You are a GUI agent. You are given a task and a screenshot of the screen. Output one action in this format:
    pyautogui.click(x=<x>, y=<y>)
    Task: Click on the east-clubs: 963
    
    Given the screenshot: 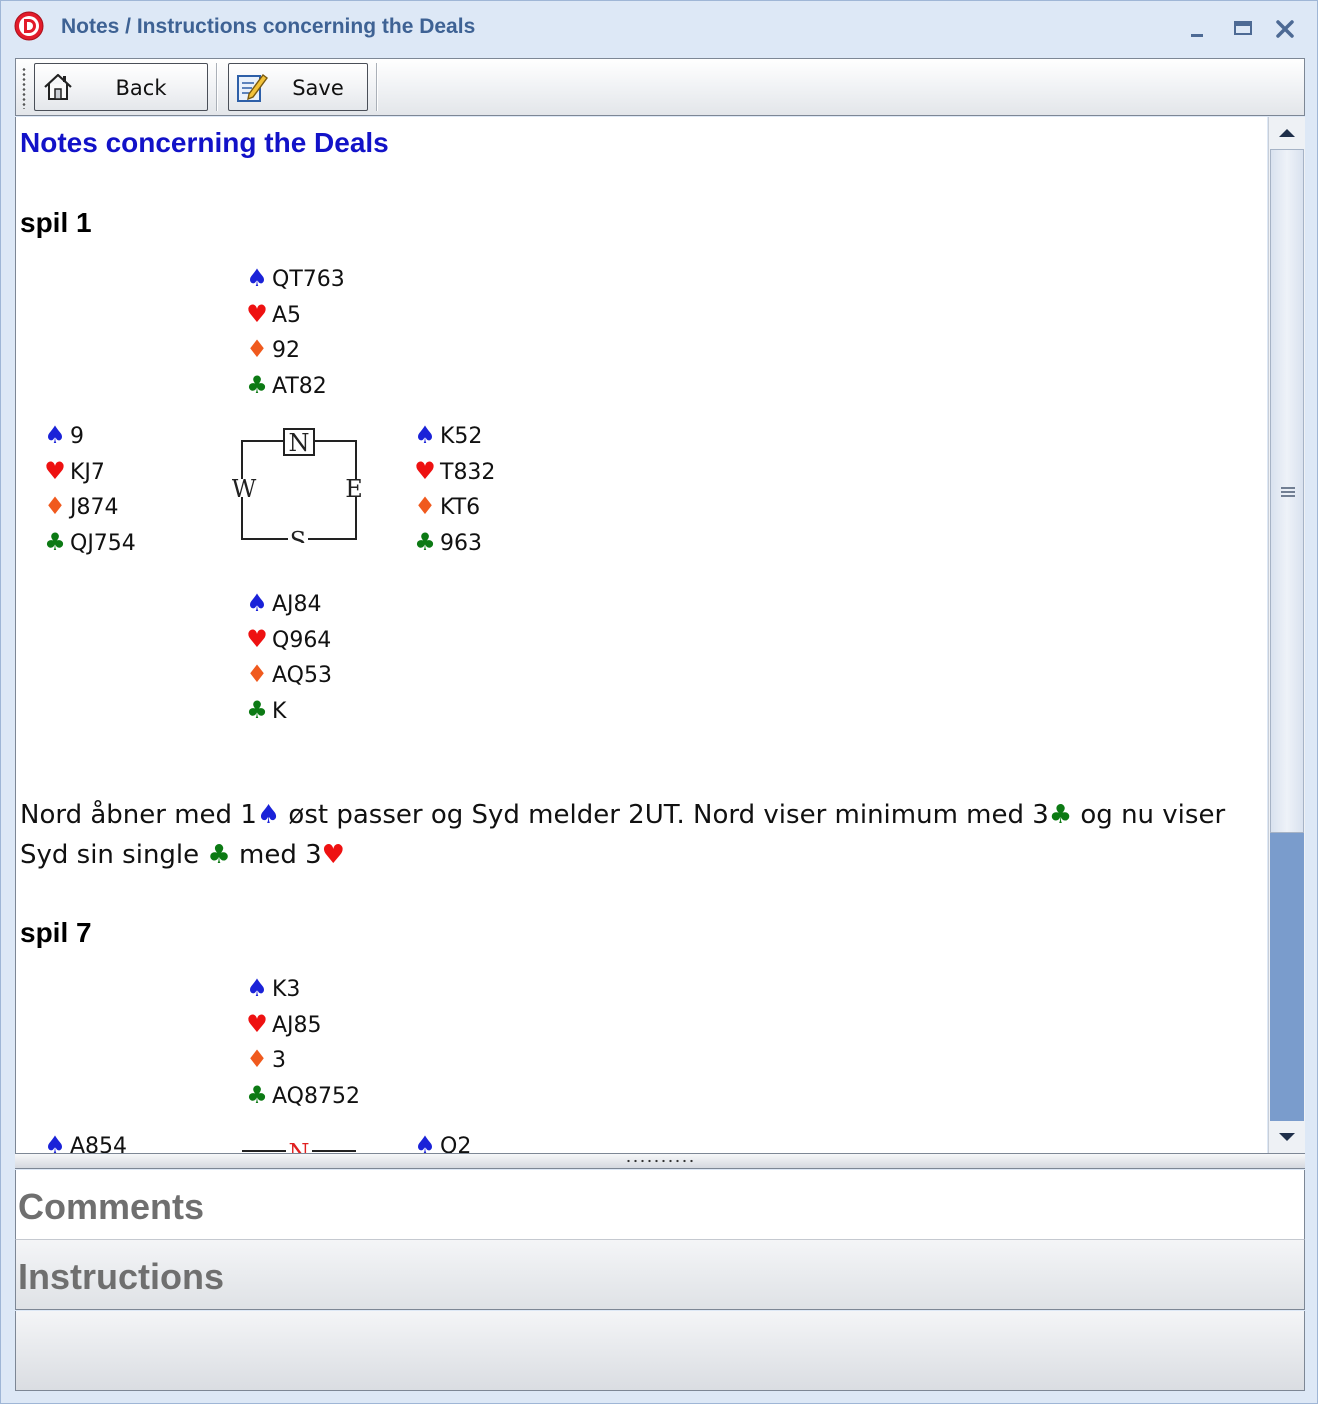 What is the action you would take?
    pyautogui.click(x=461, y=543)
    